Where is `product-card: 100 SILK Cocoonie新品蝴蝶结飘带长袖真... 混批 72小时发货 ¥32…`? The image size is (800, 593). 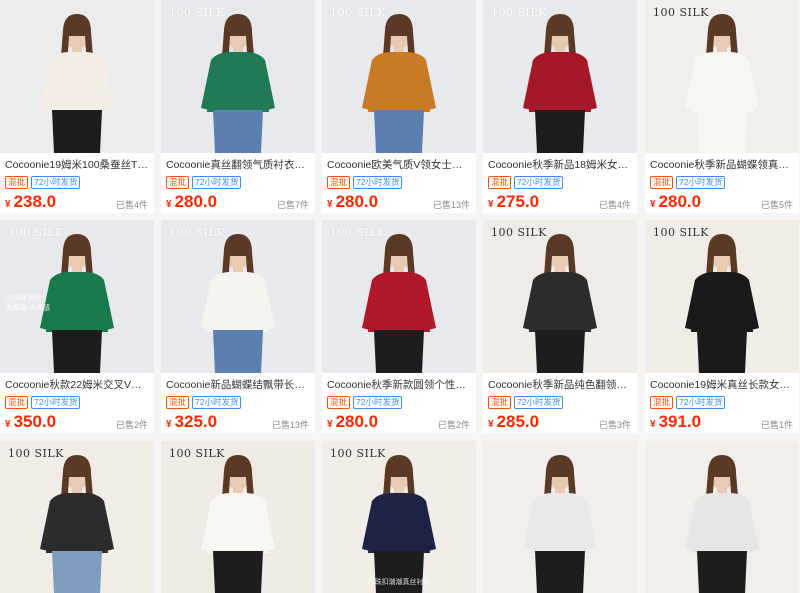 product-card: 100 SILK Cocoonie新品蝴蝶结飘带长袖真... 混批 72小时发货 ¥32… is located at coordinates (238, 326).